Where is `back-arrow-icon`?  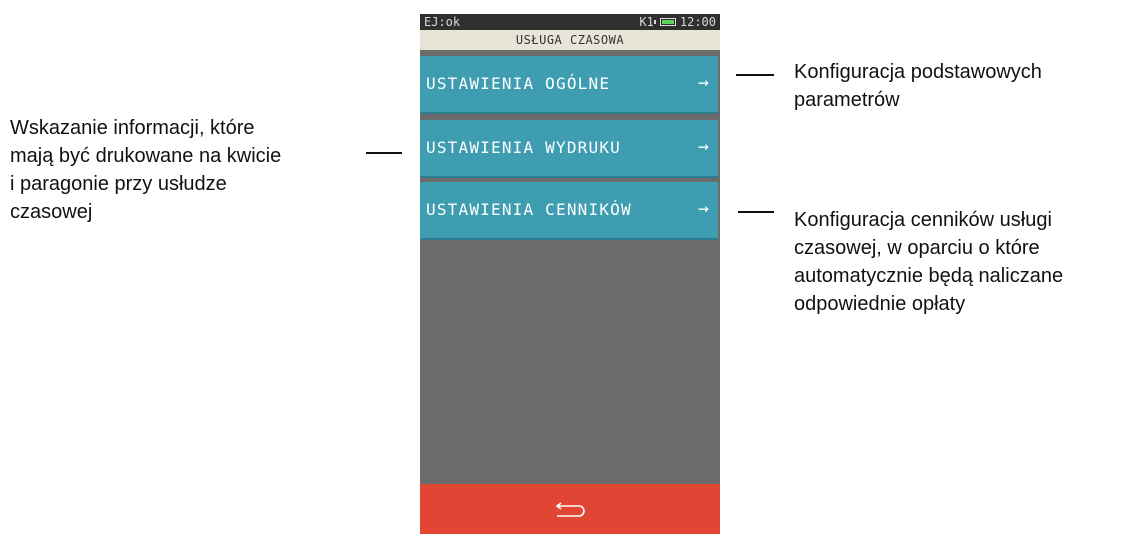
back-arrow-icon is located at coordinates (571, 509).